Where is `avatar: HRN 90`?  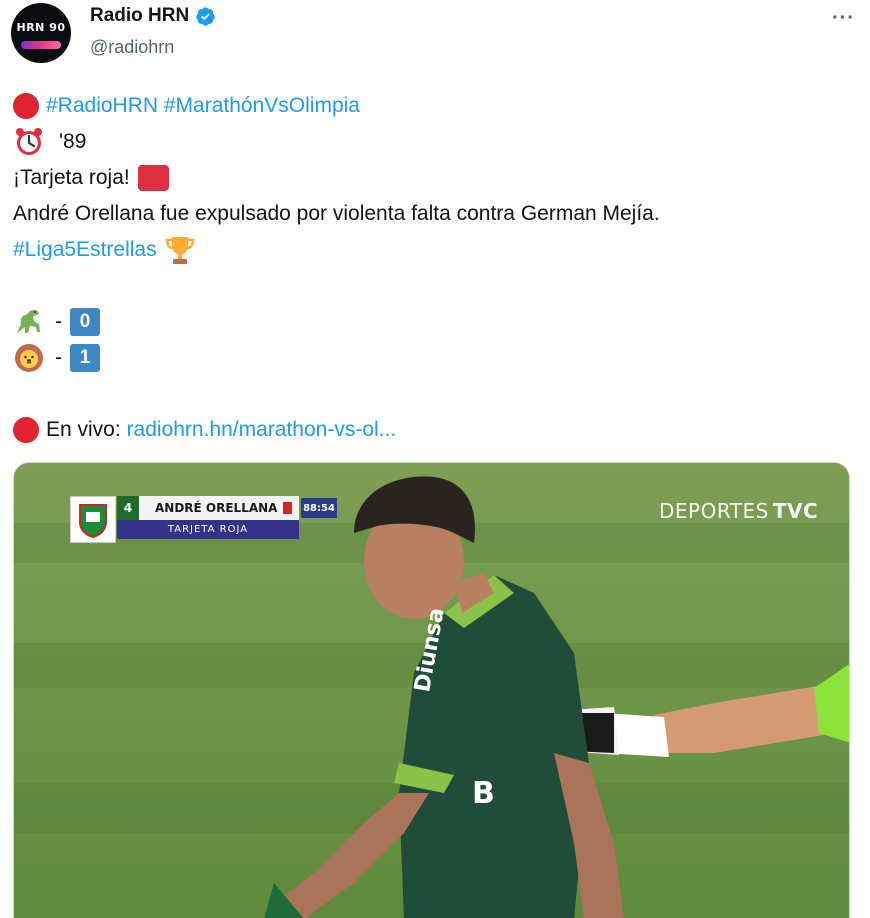 avatar: HRN 90 is located at coordinates (41, 33).